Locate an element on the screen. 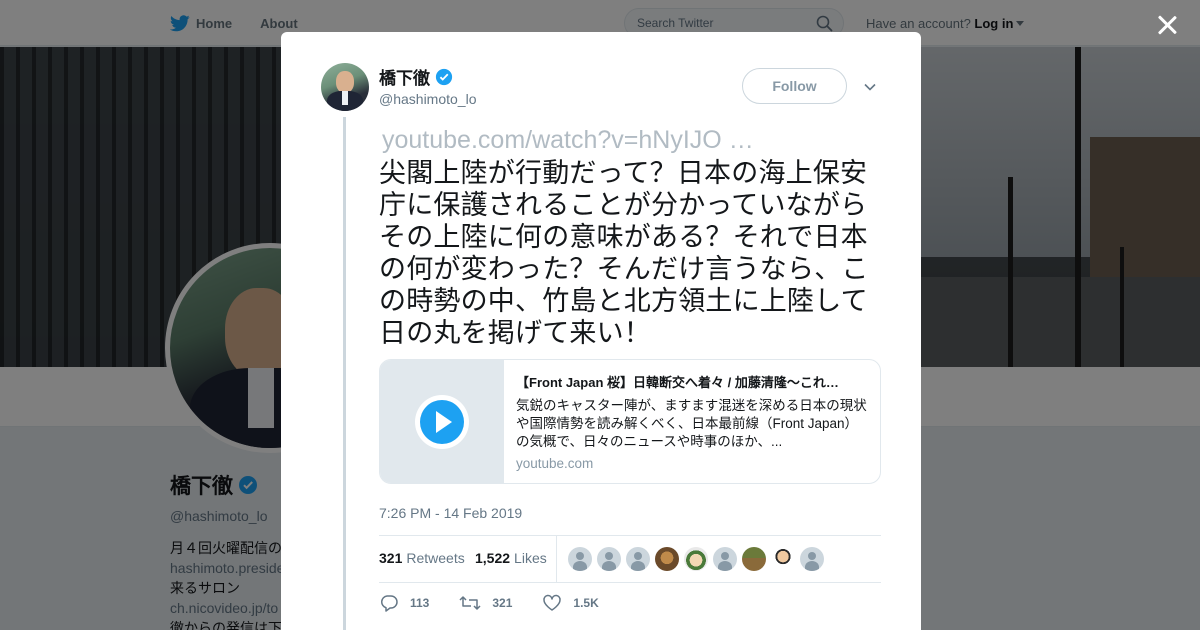  retweet-button: 321 is located at coordinates (485, 603).